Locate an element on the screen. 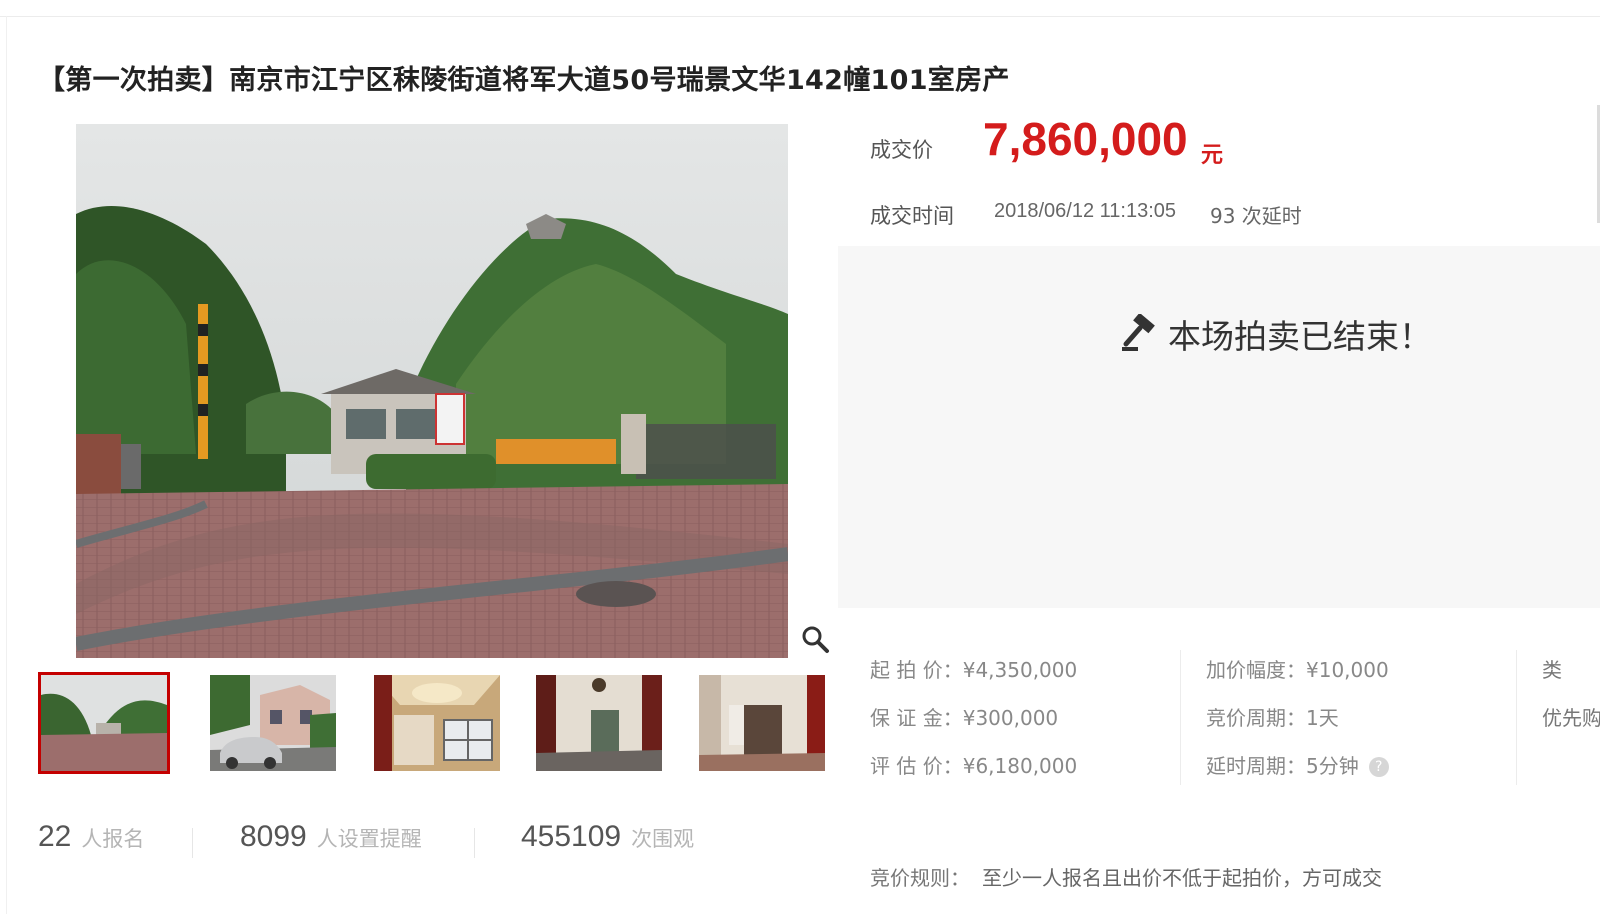 Image resolution: width=1600 pixels, height=914 pixels. auction-ended-message: 本场拍卖已结束！ is located at coordinates (1276, 334).